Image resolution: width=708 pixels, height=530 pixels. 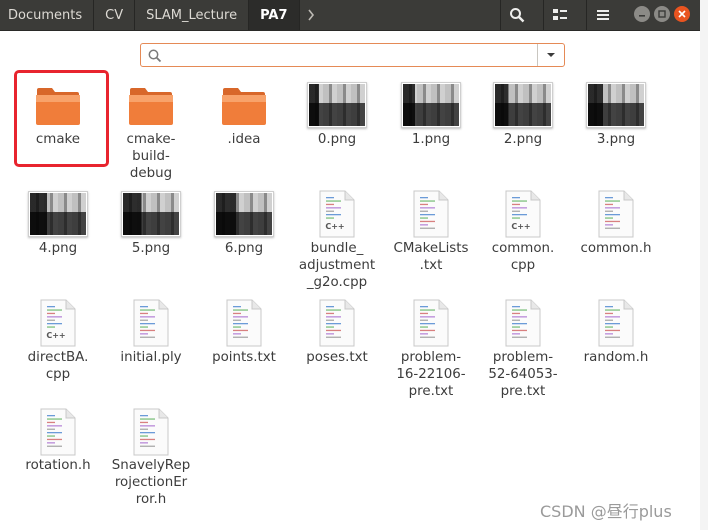 What do you see at coordinates (151, 357) in the screenshot?
I see `item-label: initial.ply` at bounding box center [151, 357].